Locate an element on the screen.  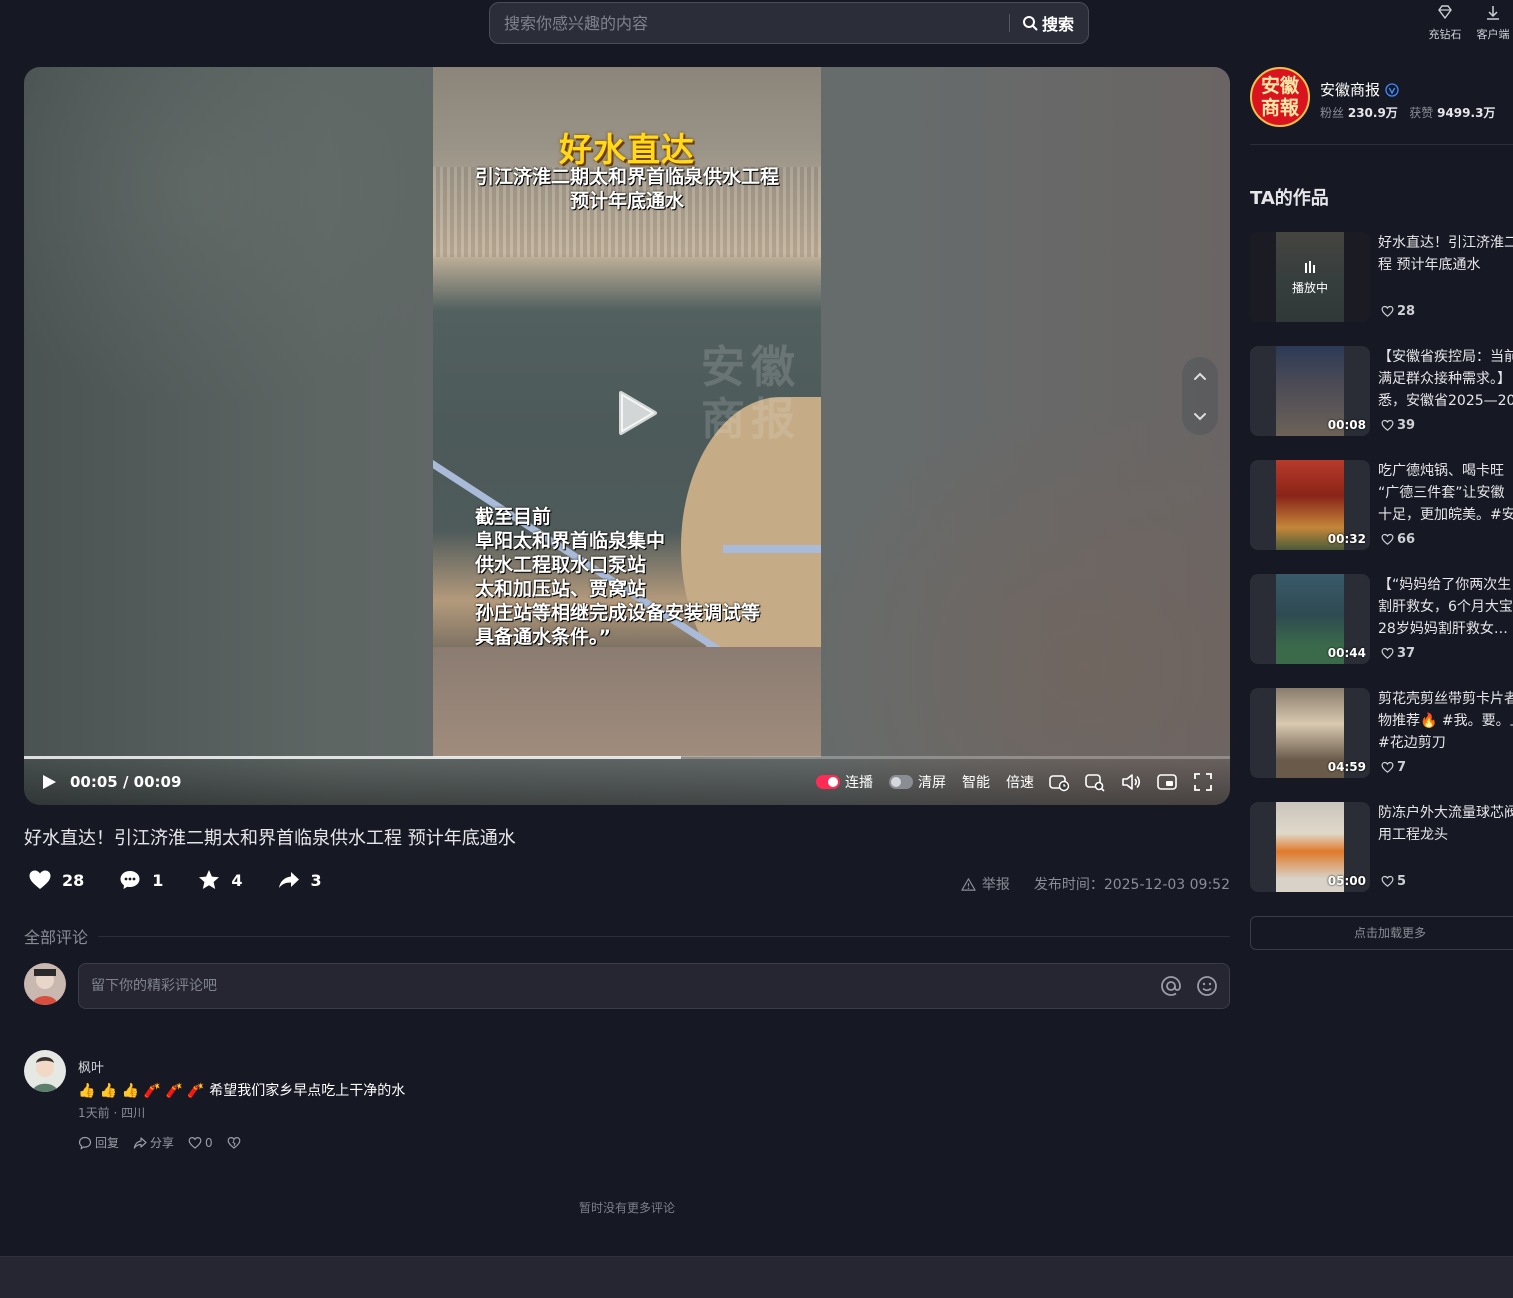
play-icon is located at coordinates (49, 782).